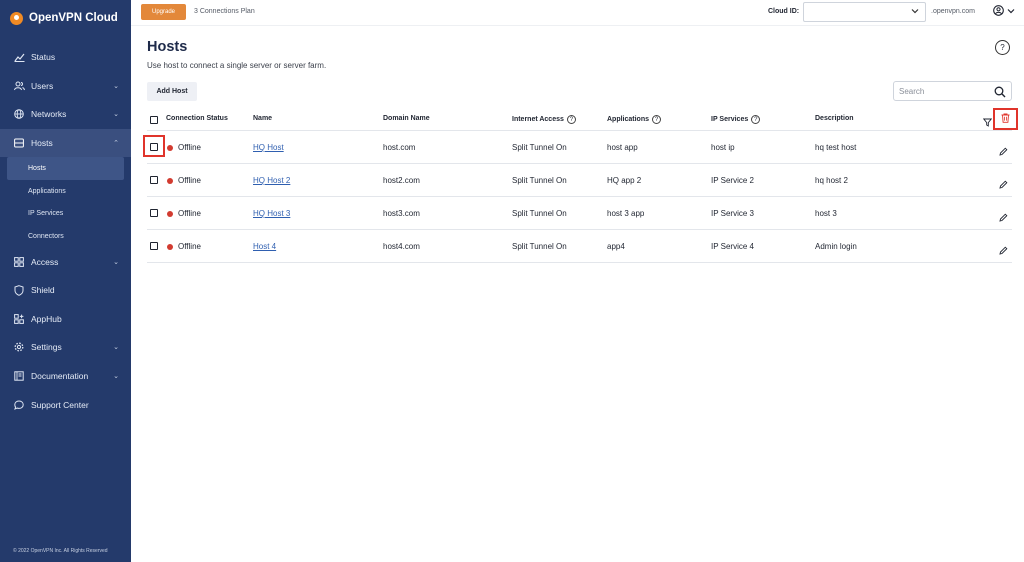 The width and height of the screenshot is (1024, 562). What do you see at coordinates (538, 119) in the screenshot?
I see `column-label: Internet Access` at bounding box center [538, 119].